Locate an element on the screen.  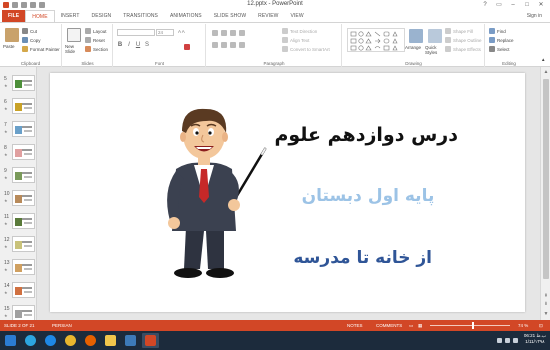
normal-view-icon: ▭ is located at coordinates (411, 326).